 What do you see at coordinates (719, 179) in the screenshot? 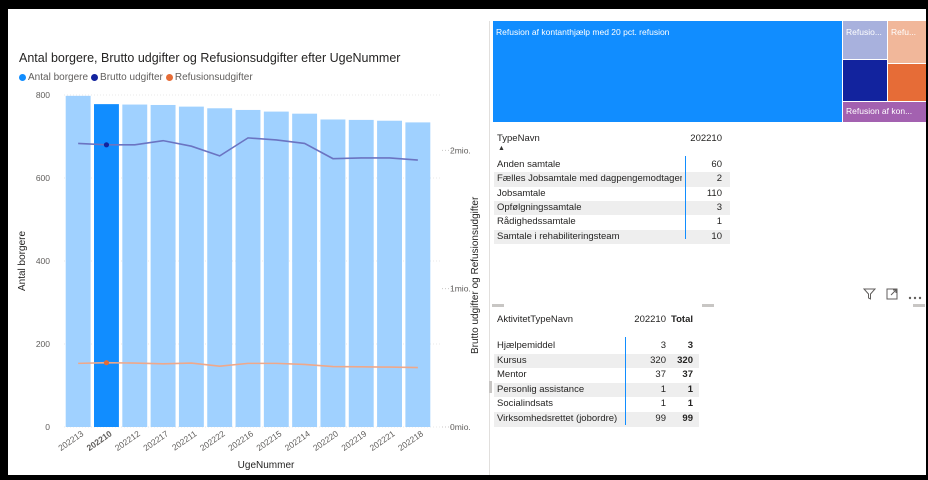
I see `row-value-cell: 2` at bounding box center [719, 179].